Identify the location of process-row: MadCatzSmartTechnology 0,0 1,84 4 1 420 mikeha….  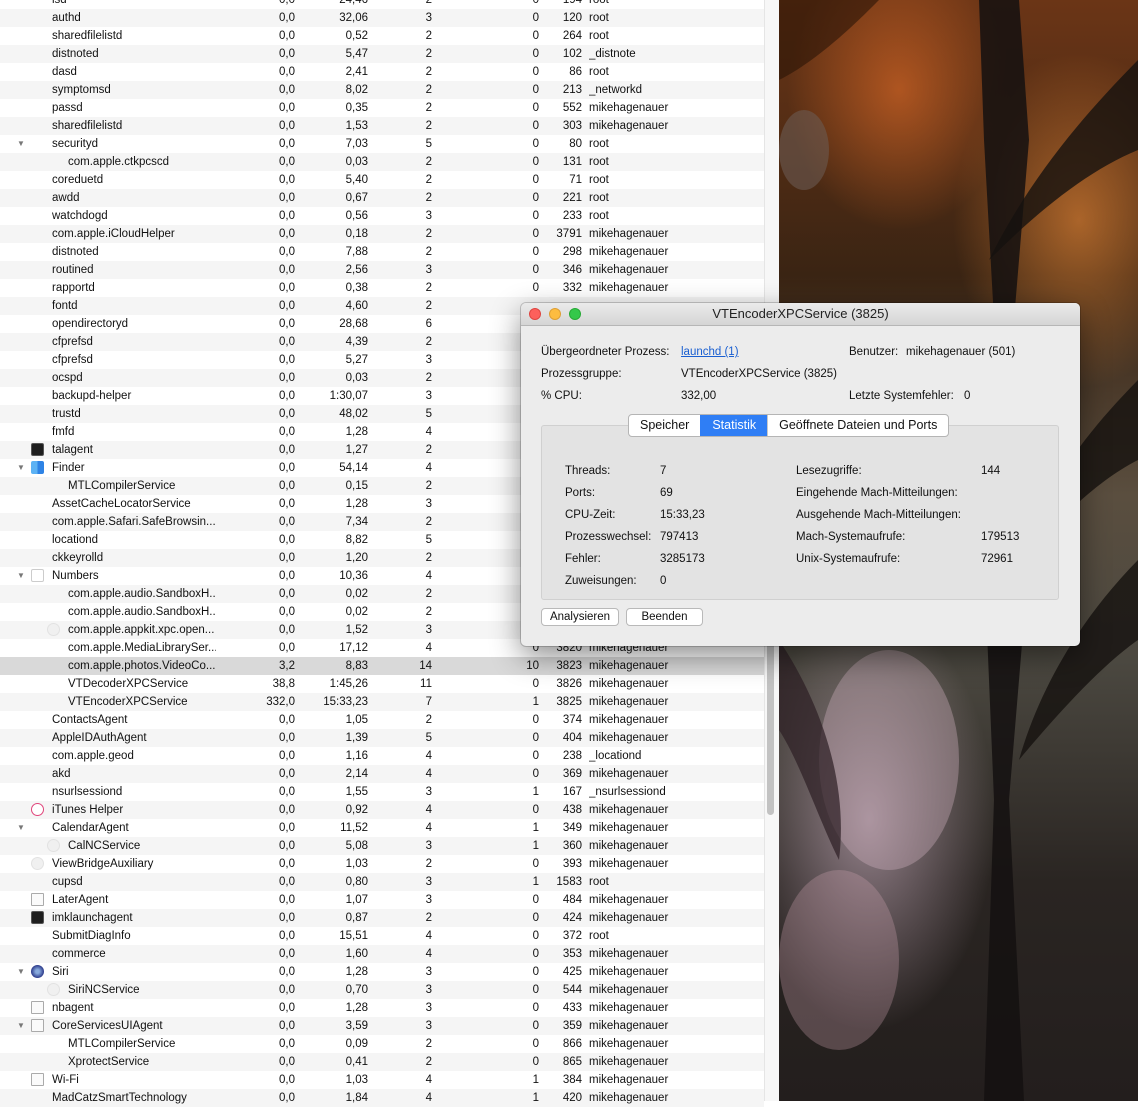
(382, 1098).